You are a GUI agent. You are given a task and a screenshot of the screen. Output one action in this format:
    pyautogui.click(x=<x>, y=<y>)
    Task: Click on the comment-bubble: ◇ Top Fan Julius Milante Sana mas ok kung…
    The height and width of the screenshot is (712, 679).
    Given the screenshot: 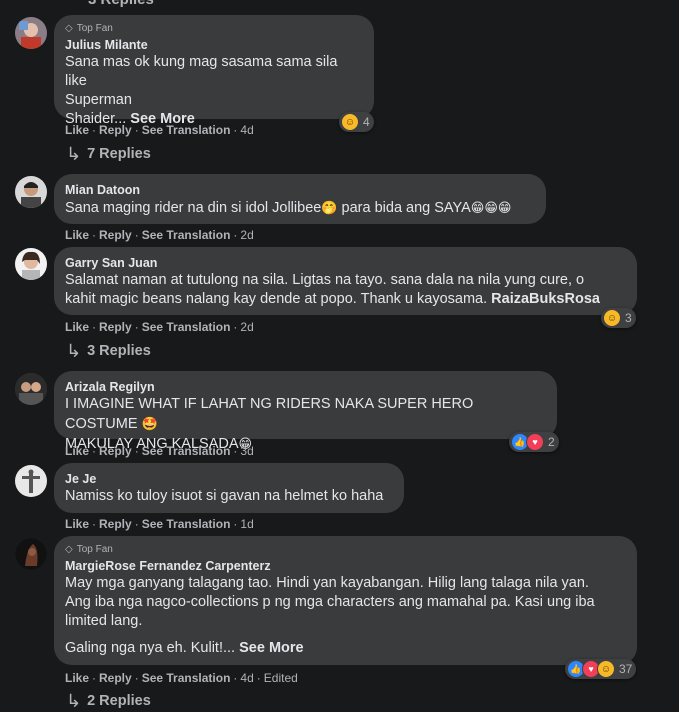 What is the action you would take?
    pyautogui.click(x=214, y=71)
    